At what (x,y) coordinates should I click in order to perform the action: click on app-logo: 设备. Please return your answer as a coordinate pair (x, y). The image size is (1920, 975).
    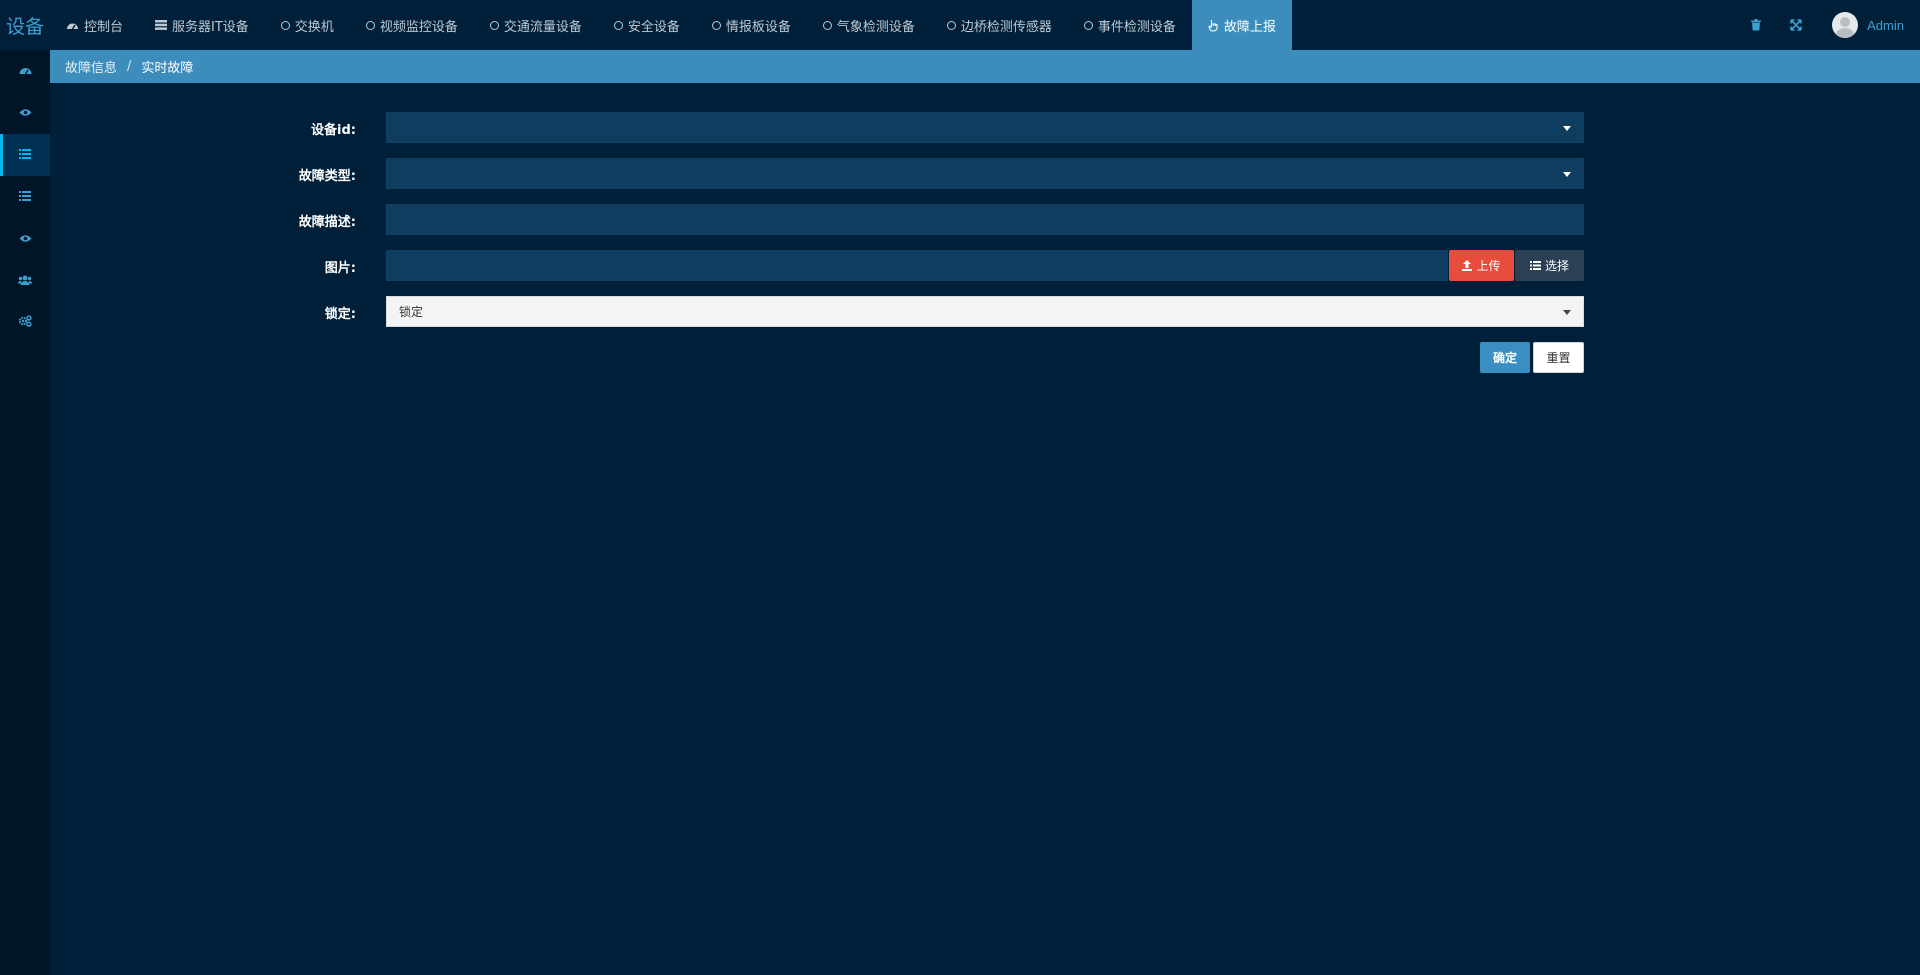
    Looking at the image, I should click on (25, 25).